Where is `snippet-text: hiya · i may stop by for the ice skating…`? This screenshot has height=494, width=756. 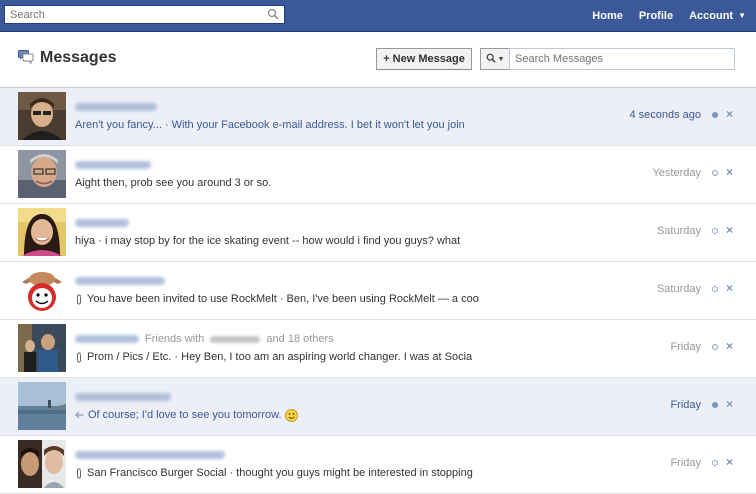 snippet-text: hiya · i may stop by for the ice skating… is located at coordinates (268, 241).